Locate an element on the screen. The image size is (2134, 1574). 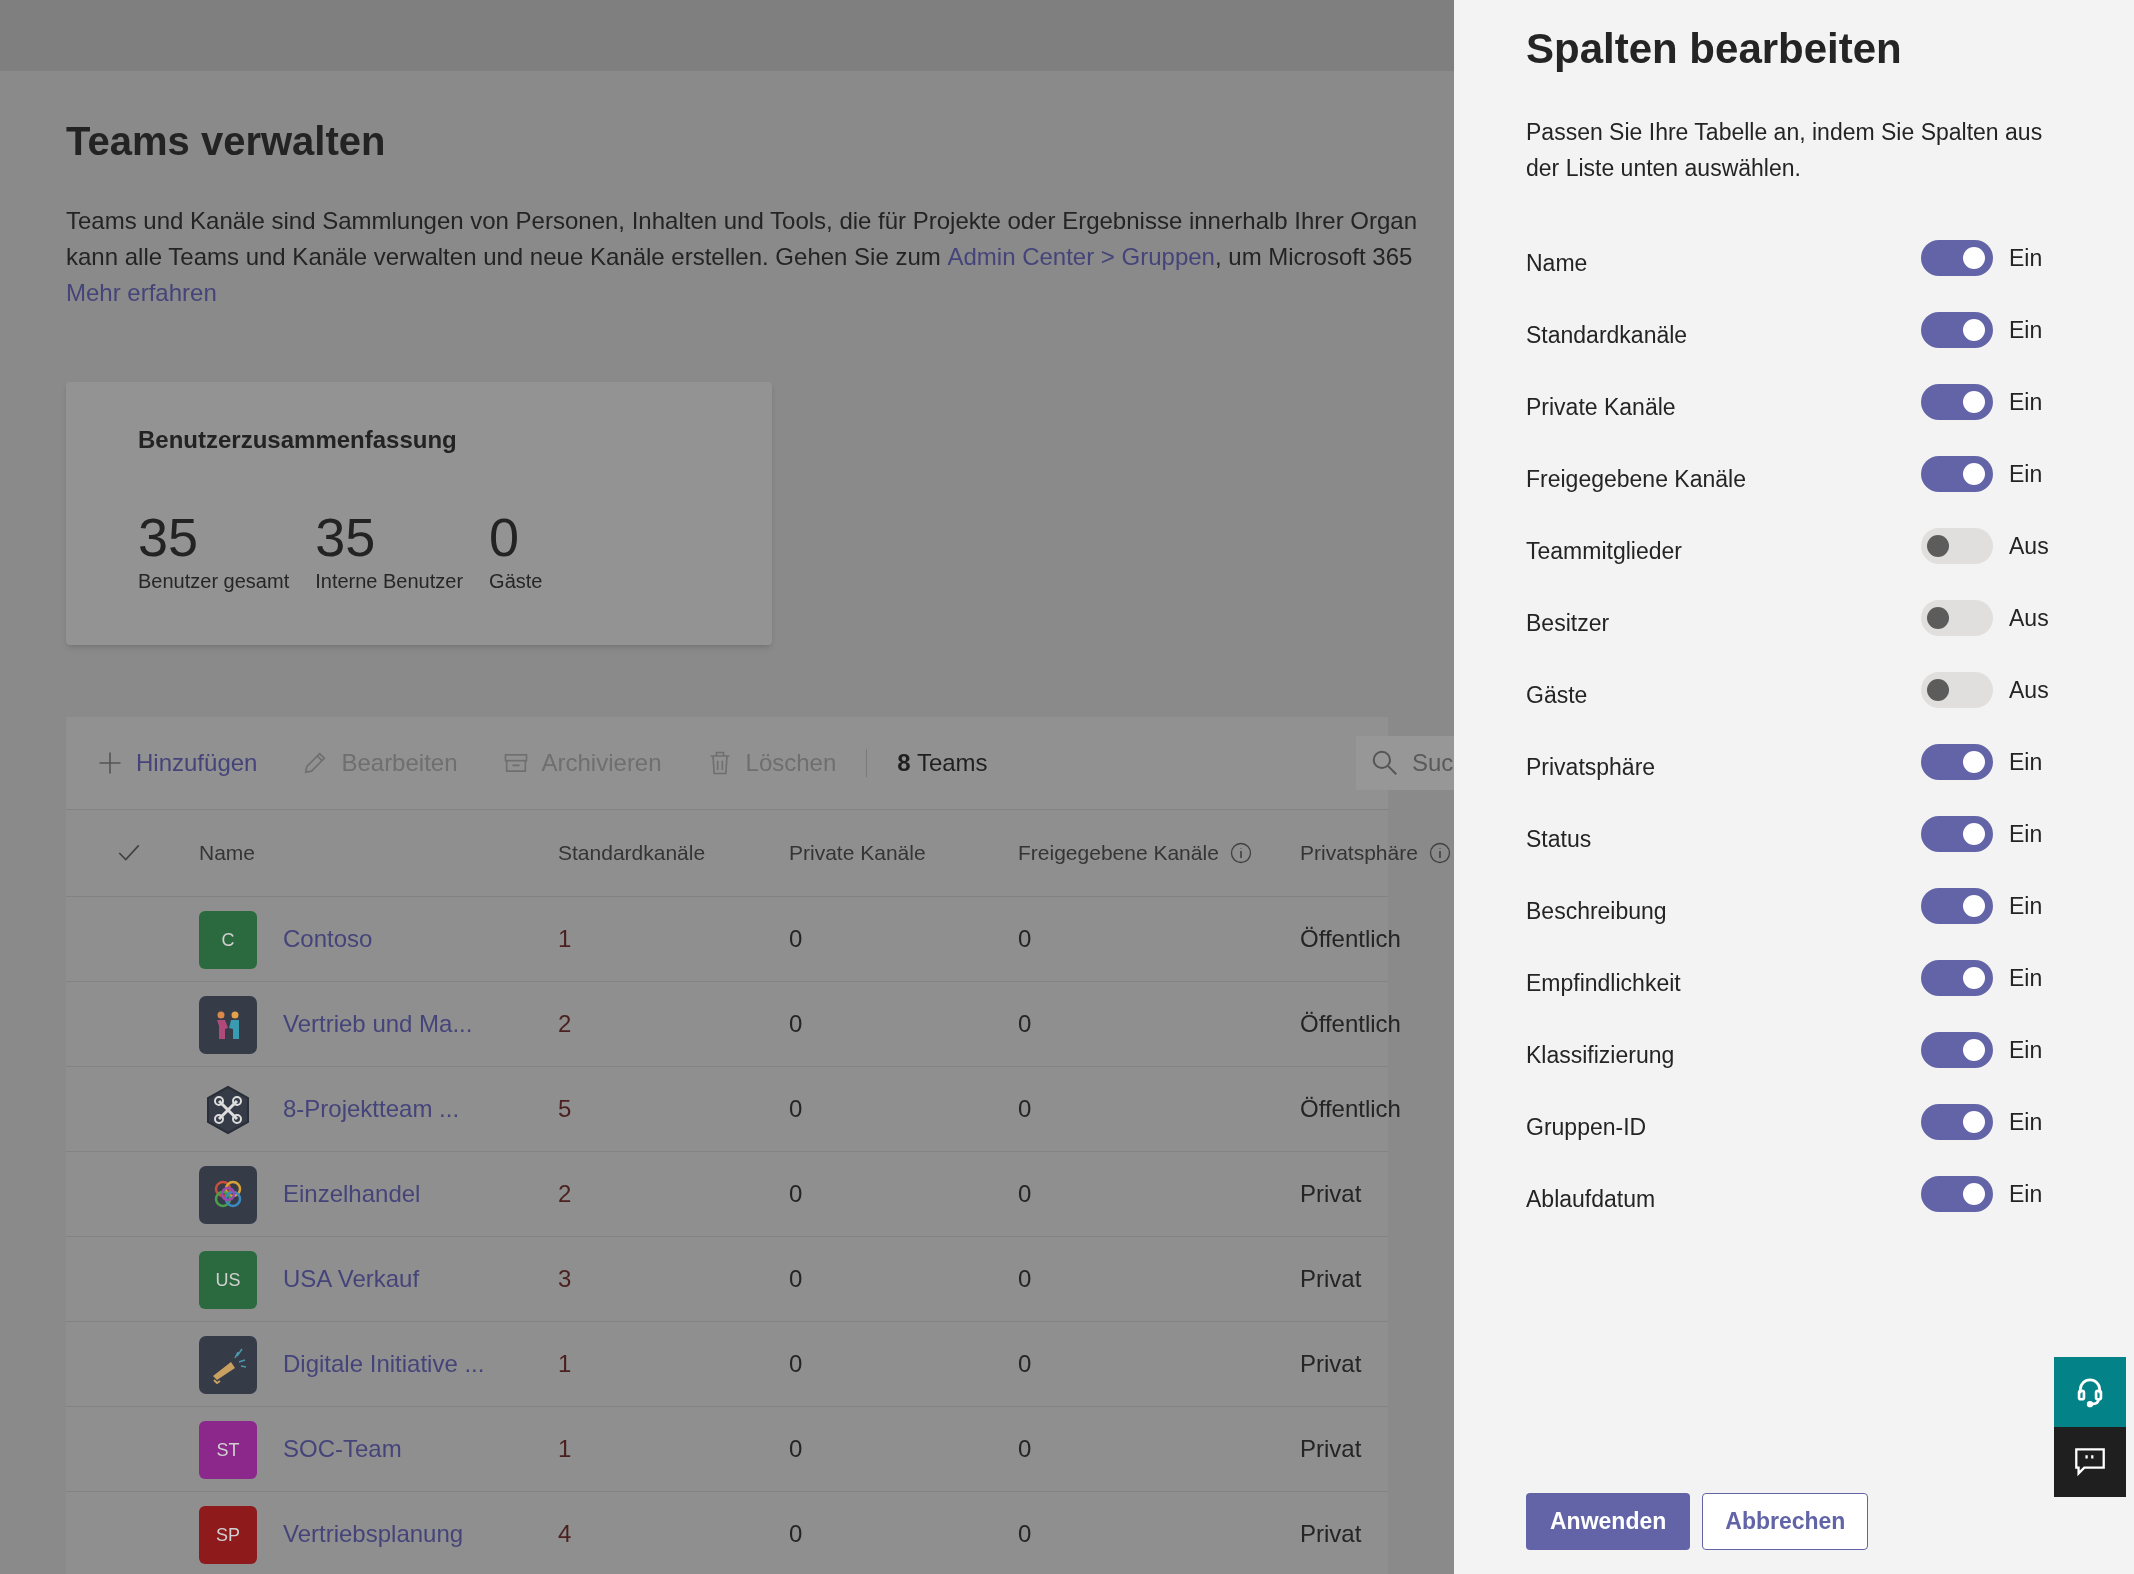
stat-value: 35 is located at coordinates (345, 537).